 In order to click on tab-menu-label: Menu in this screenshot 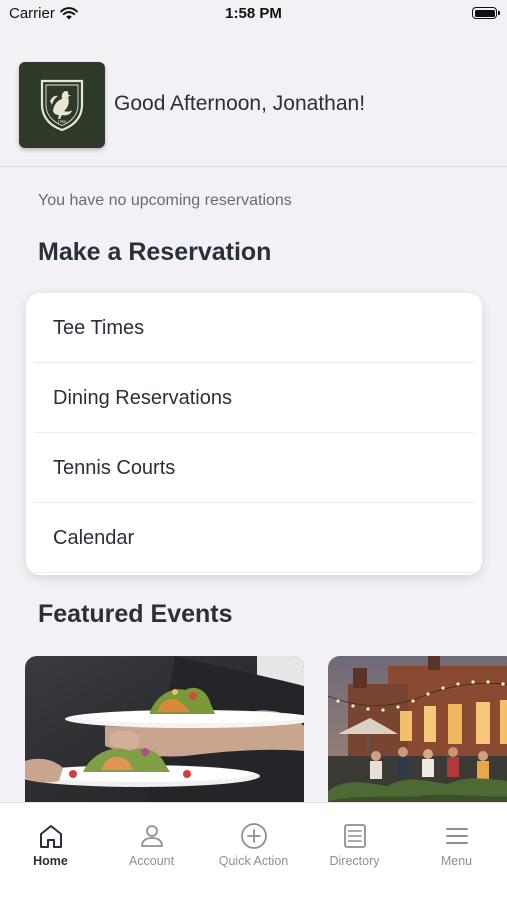, I will do `click(456, 861)`.